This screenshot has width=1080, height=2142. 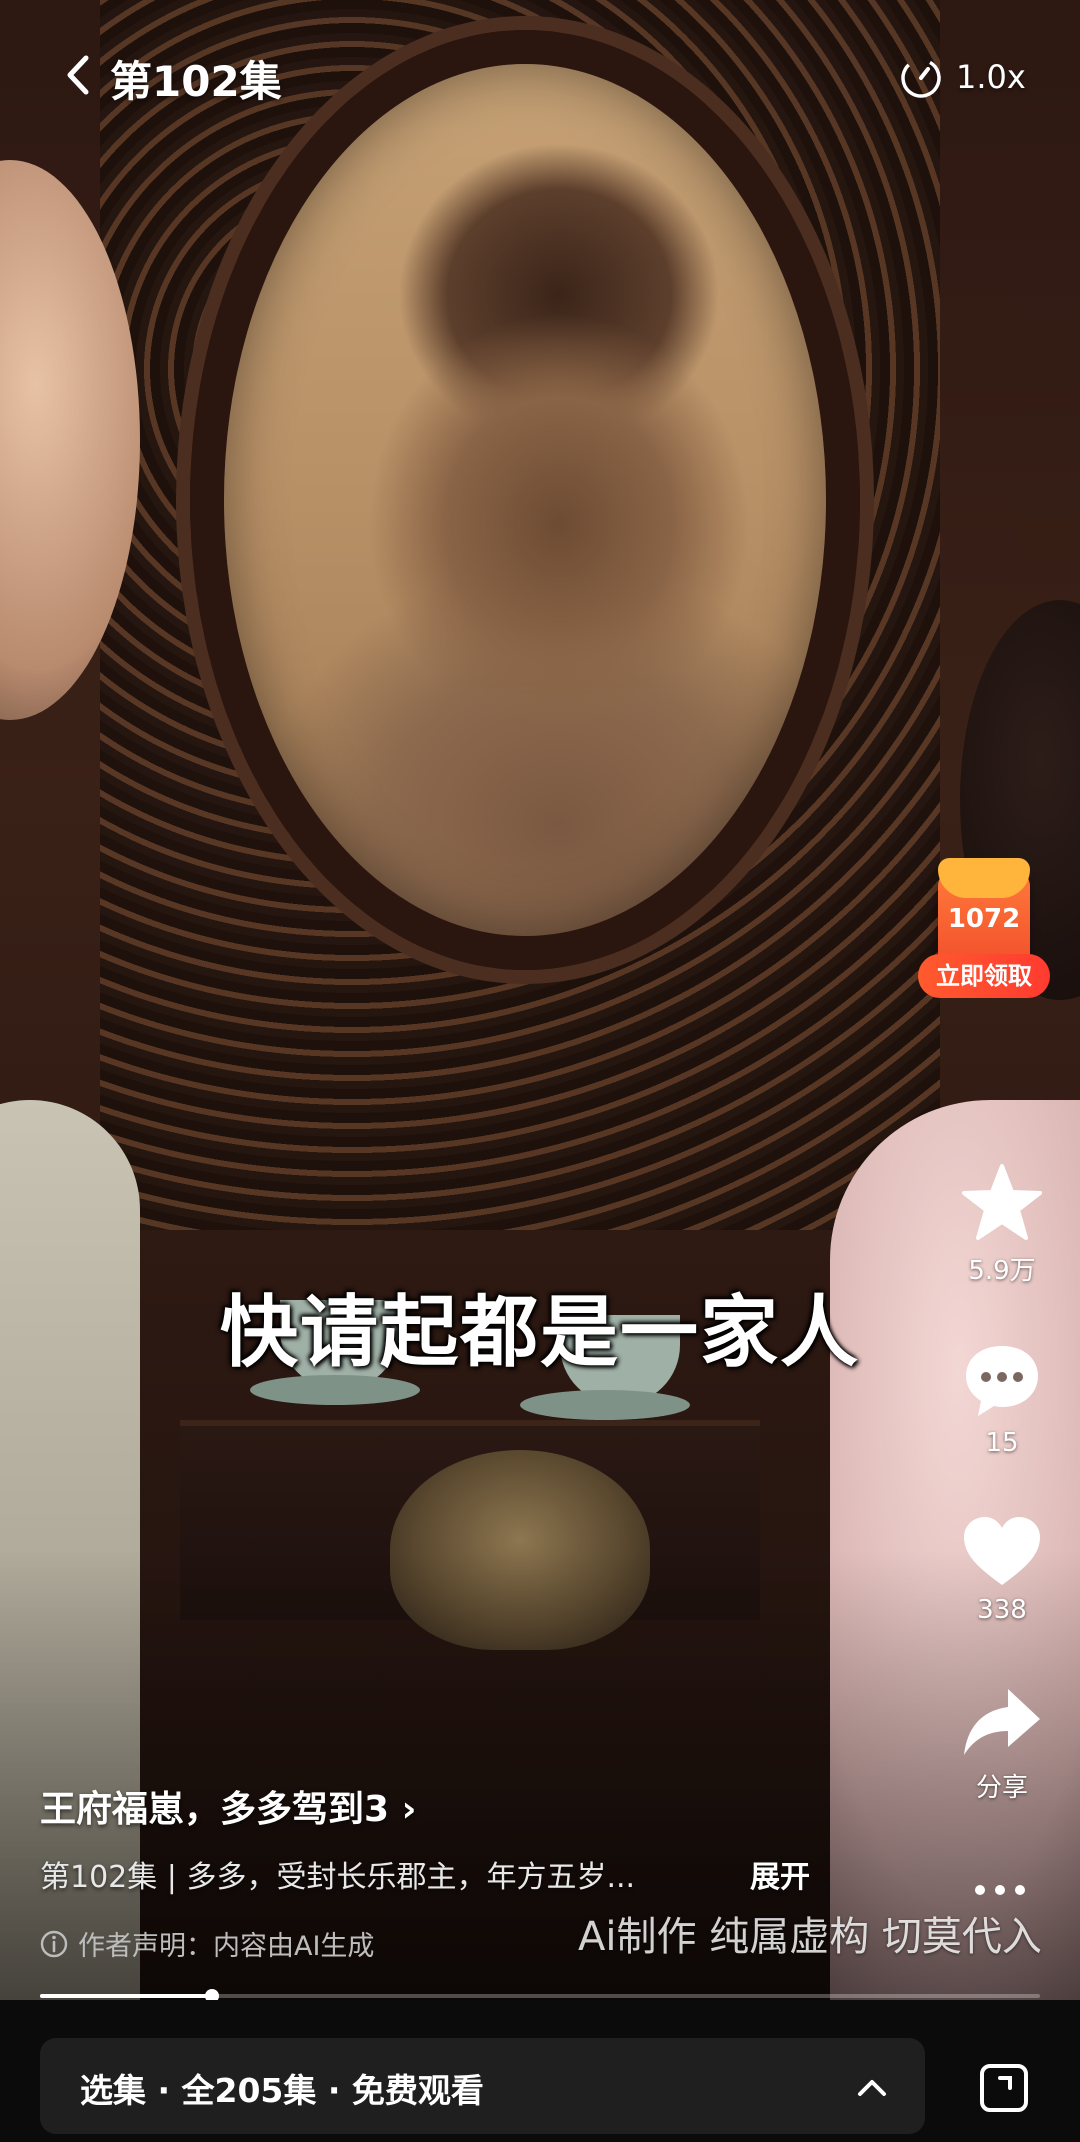 What do you see at coordinates (1002, 1551) in the screenshot?
I see `heart-icon` at bounding box center [1002, 1551].